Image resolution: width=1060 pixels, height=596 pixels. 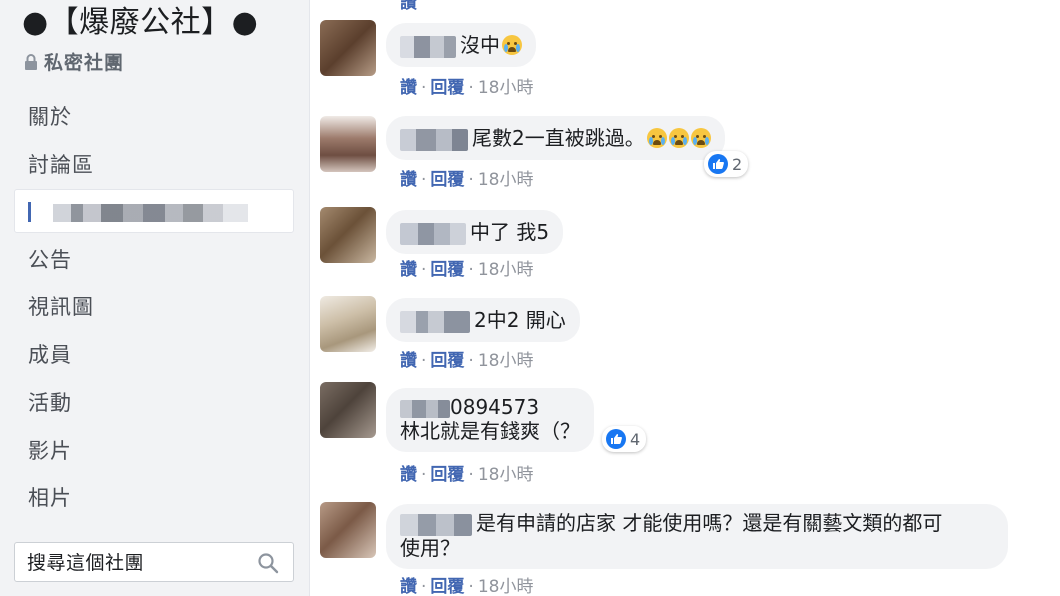 What do you see at coordinates (50, 498) in the screenshot?
I see `nav-item-photos: 相片` at bounding box center [50, 498].